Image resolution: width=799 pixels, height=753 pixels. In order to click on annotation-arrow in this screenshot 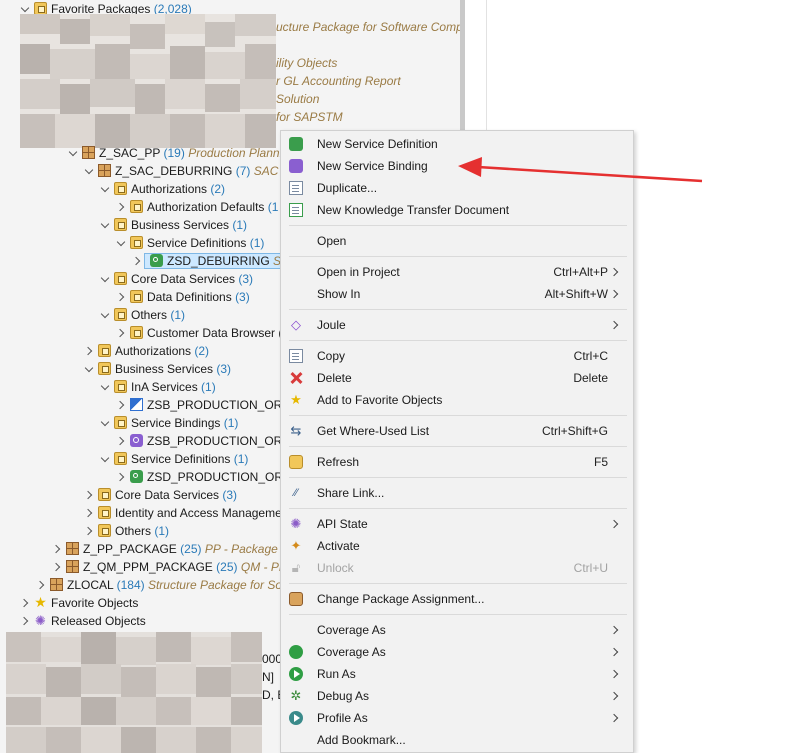, I will do `click(580, 170)`.